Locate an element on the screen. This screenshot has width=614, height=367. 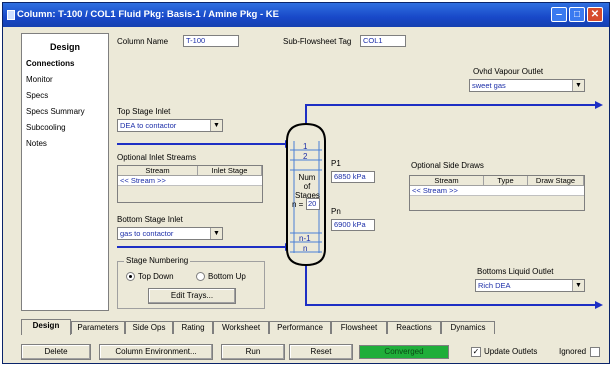
column-header: Draw Stage is located at coordinates (556, 181).